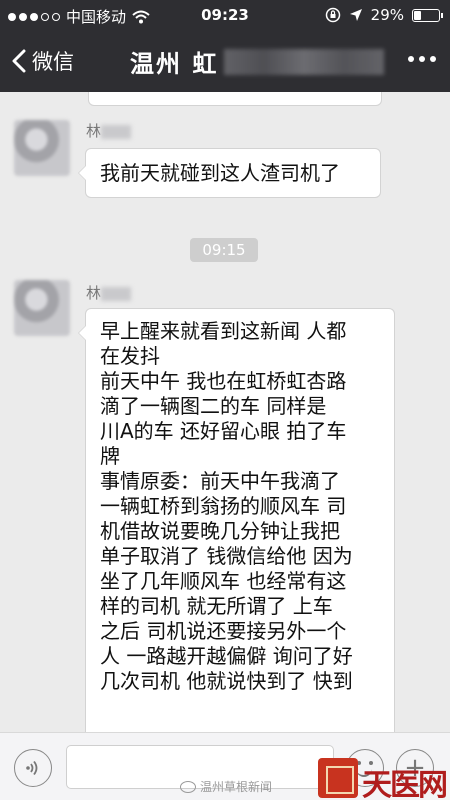  Describe the element at coordinates (332, 15) in the screenshot. I see `rotation-lock-icon` at that location.